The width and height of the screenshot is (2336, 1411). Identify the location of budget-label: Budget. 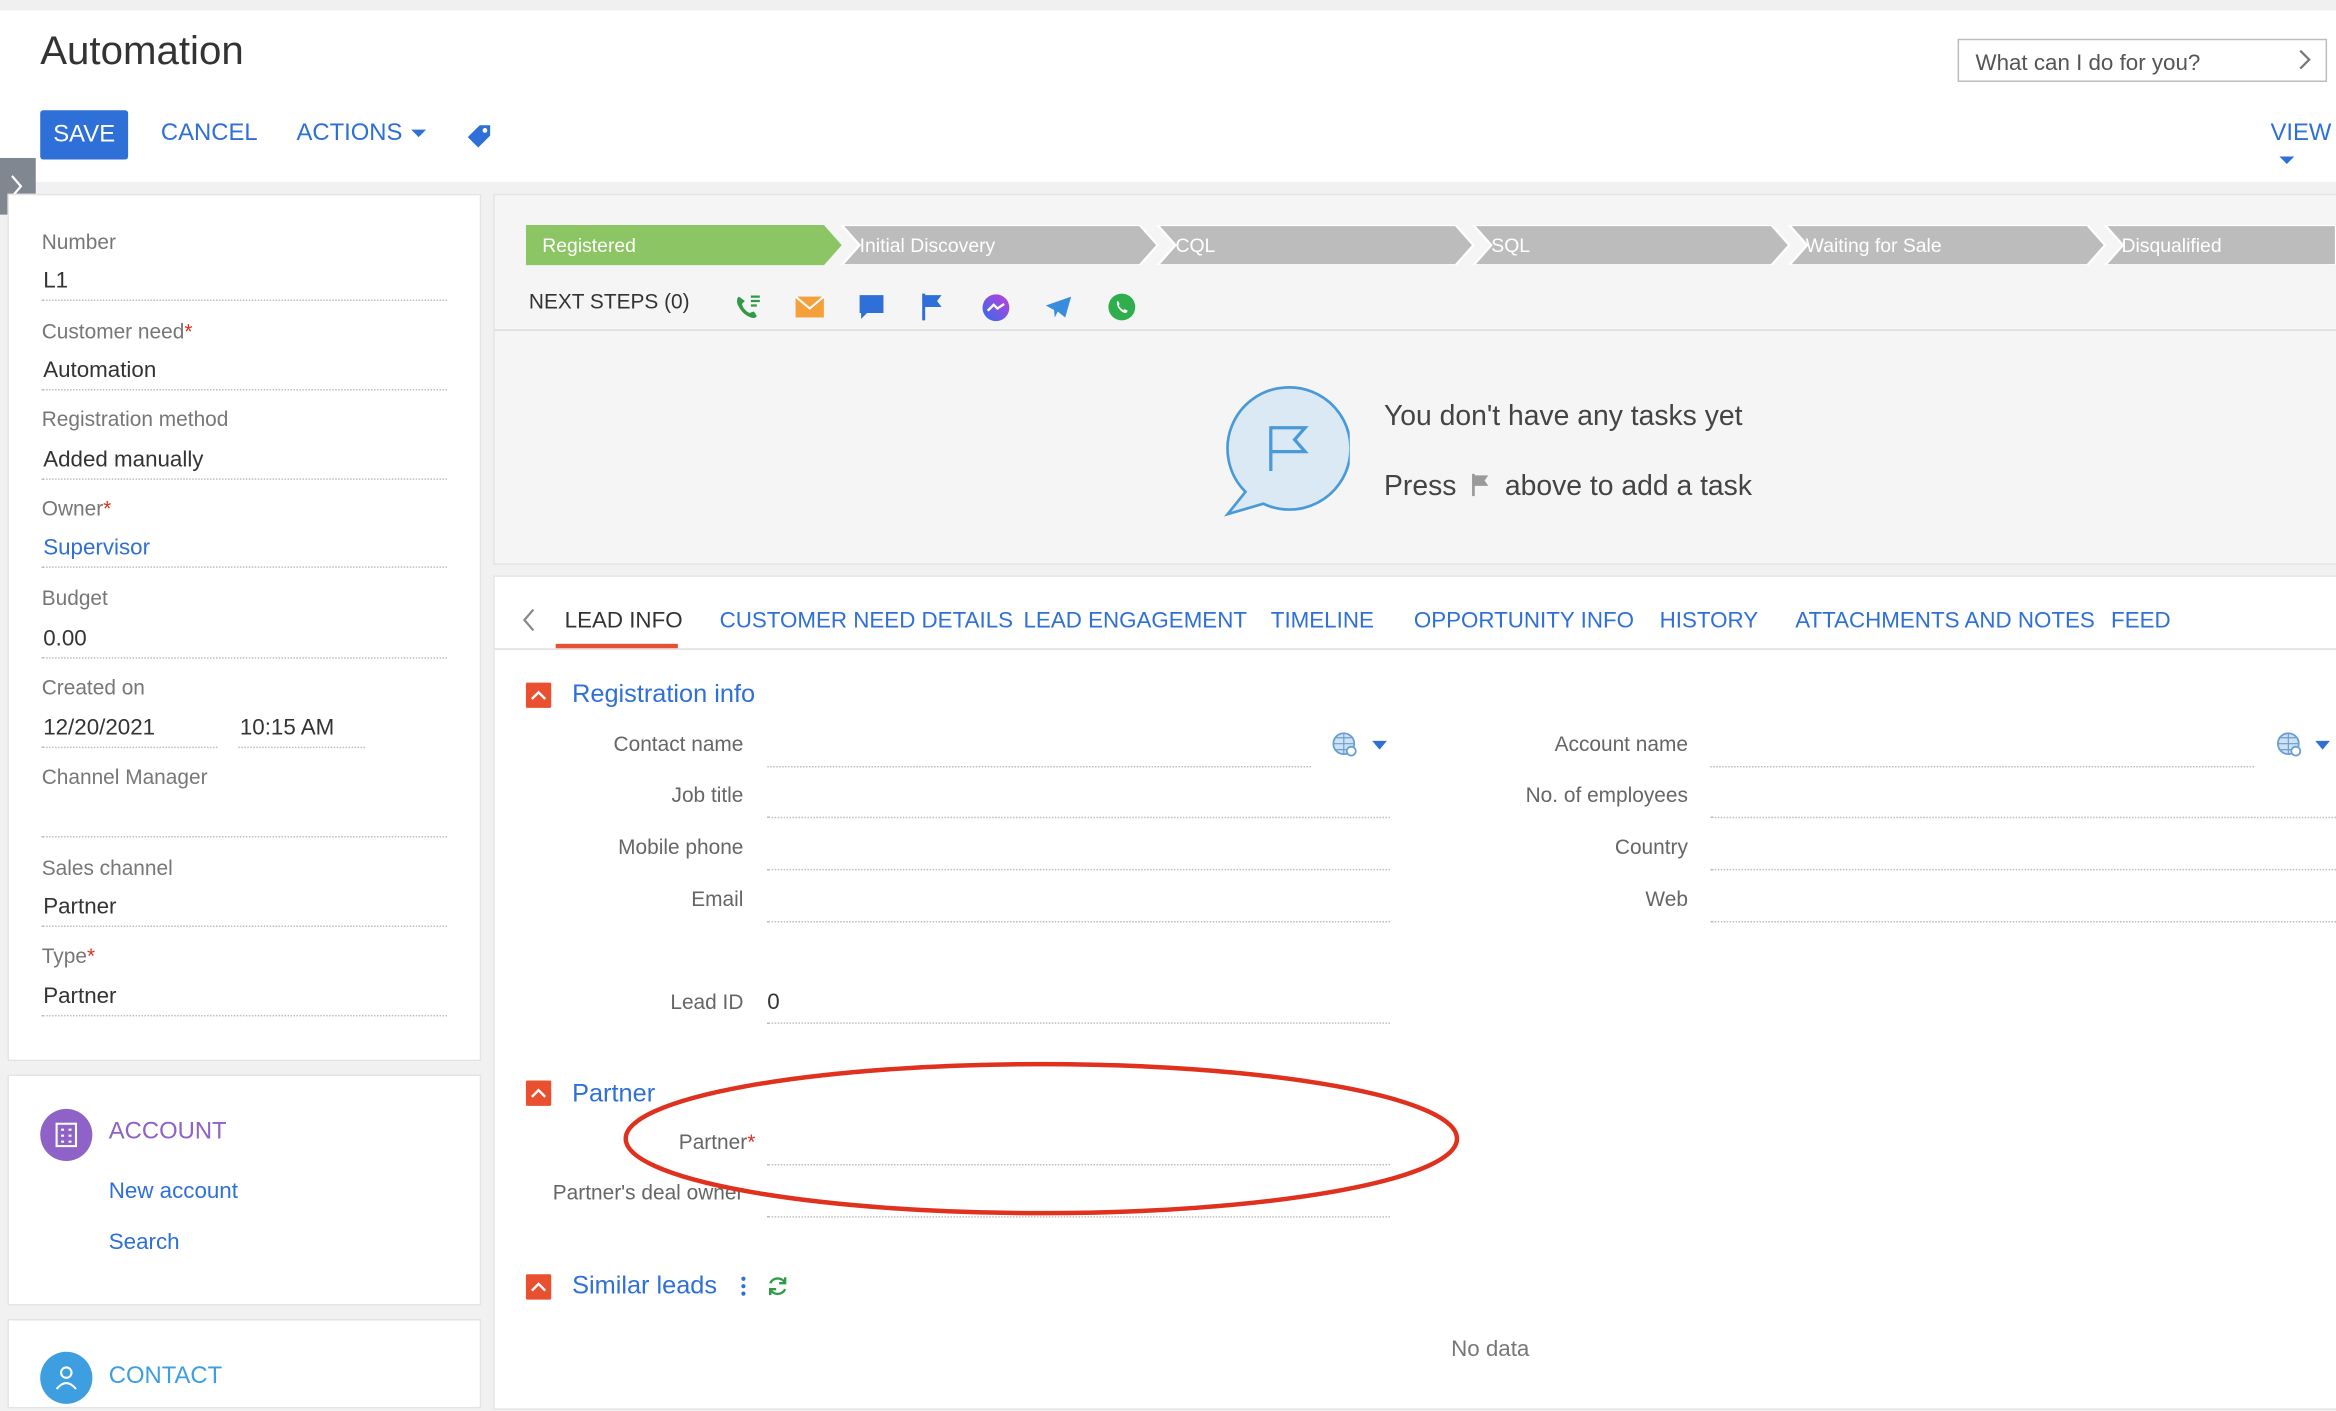
(74, 597).